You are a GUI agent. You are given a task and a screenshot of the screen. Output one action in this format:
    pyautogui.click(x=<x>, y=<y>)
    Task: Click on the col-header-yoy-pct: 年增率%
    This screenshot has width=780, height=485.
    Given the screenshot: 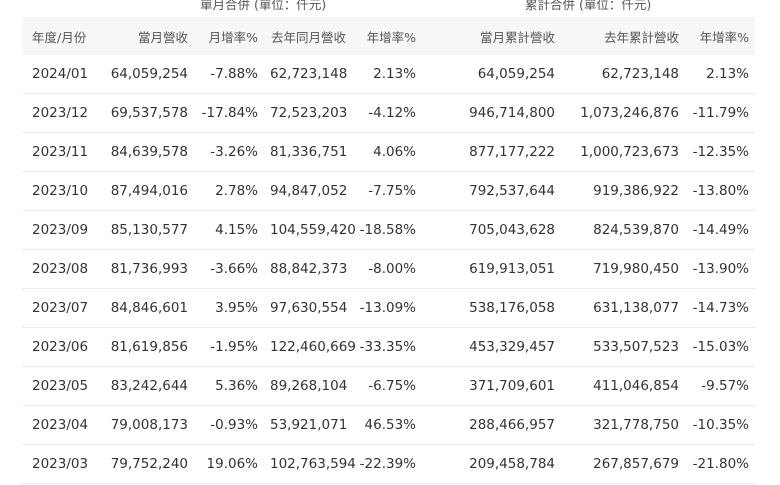 What is the action you would take?
    pyautogui.click(x=387, y=36)
    